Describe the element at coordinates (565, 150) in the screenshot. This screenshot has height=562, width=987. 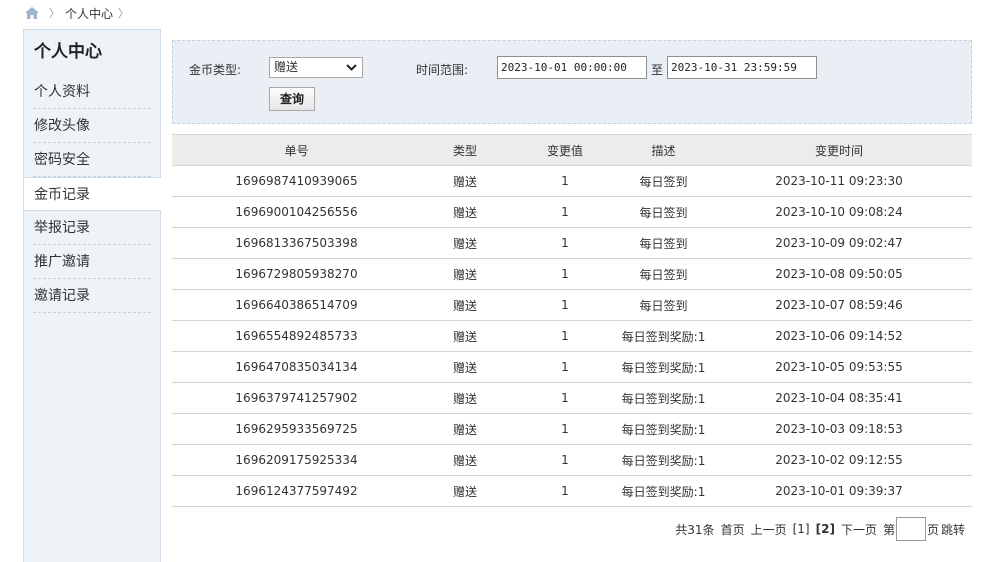
I see `column-header-change: 变更值` at that location.